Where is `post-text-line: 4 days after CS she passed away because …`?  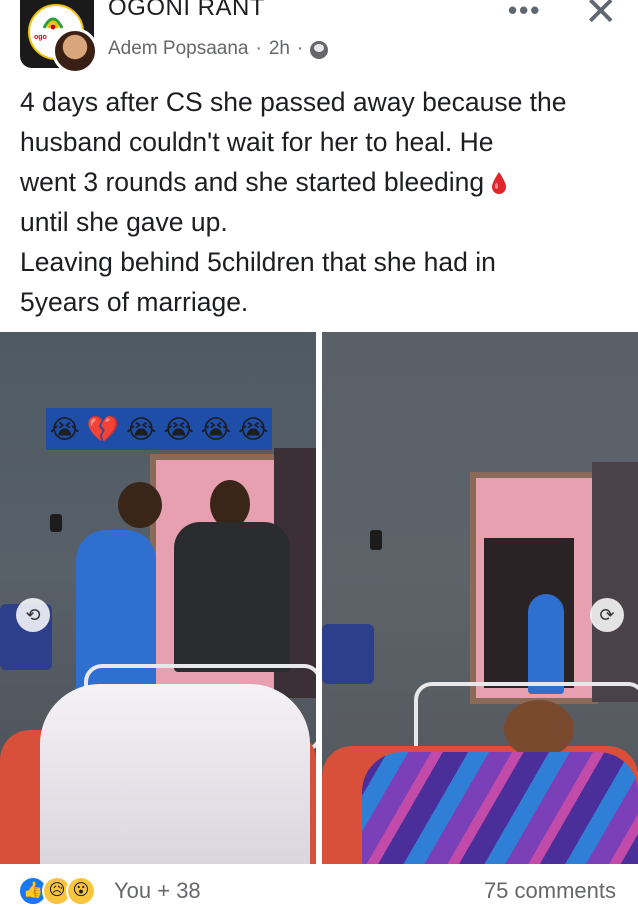
post-text-line: 4 days after CS she passed away because … is located at coordinates (293, 102).